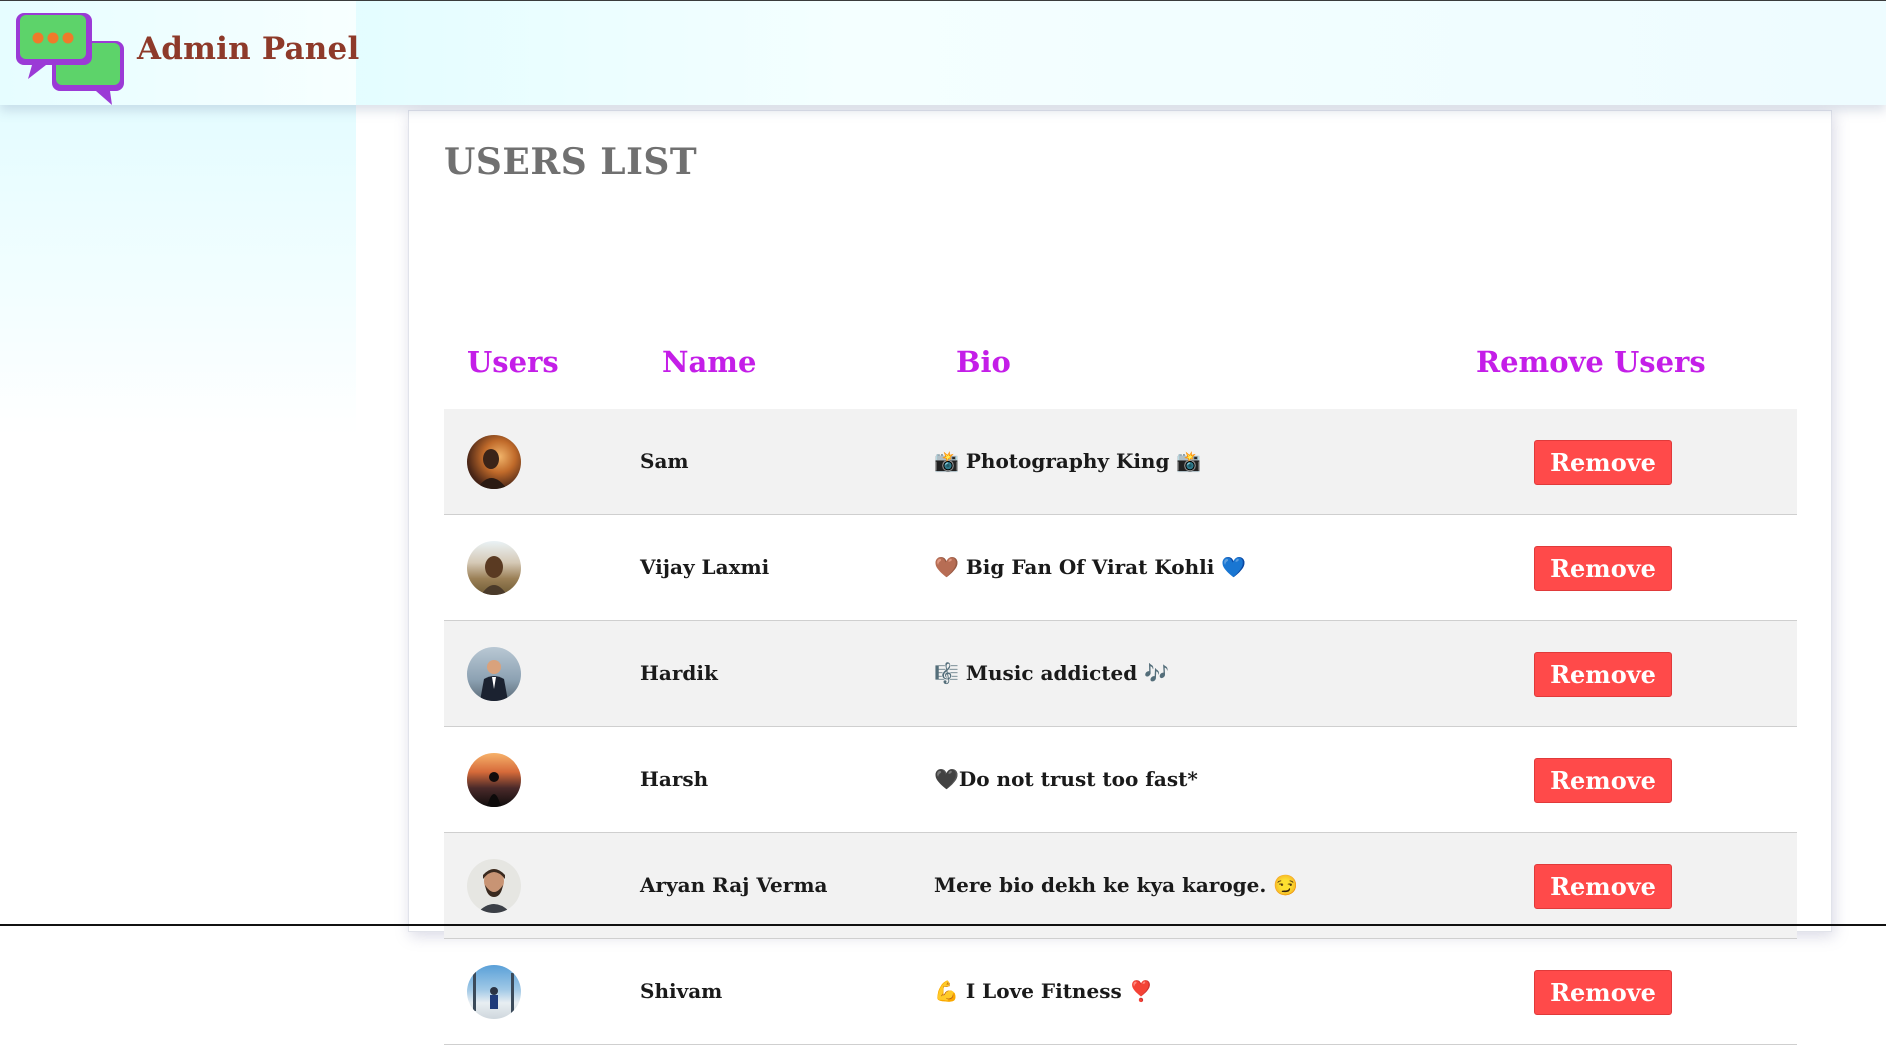 This screenshot has width=1886, height=1045. I want to click on user-bio: 📸 Photography King 📸, so click(1068, 461).